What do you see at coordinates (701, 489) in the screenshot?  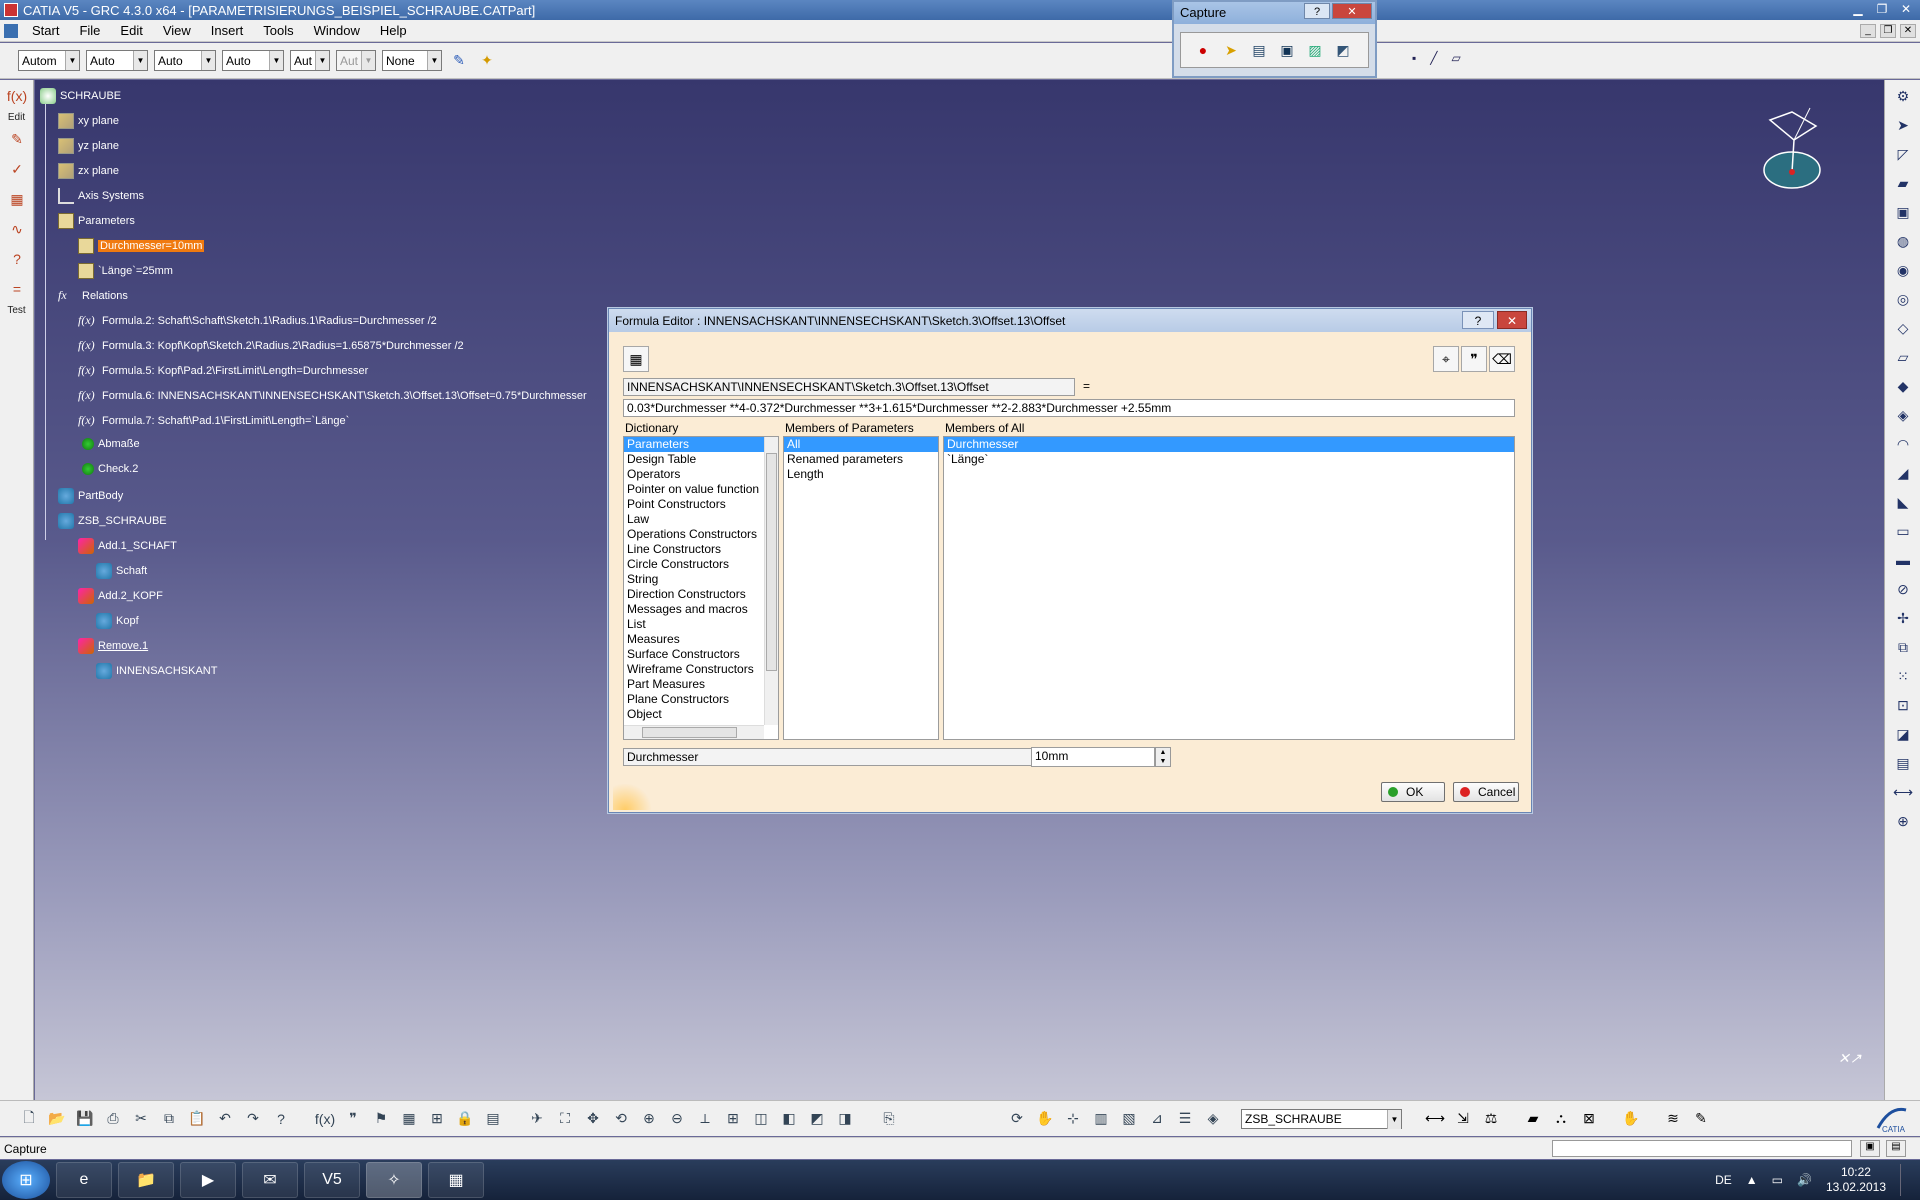 I see `list-item: Pointer on value function` at bounding box center [701, 489].